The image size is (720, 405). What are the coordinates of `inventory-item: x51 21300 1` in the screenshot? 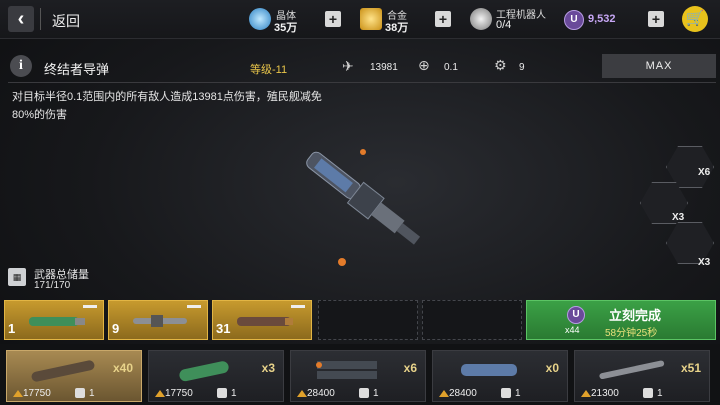 It's located at (642, 376).